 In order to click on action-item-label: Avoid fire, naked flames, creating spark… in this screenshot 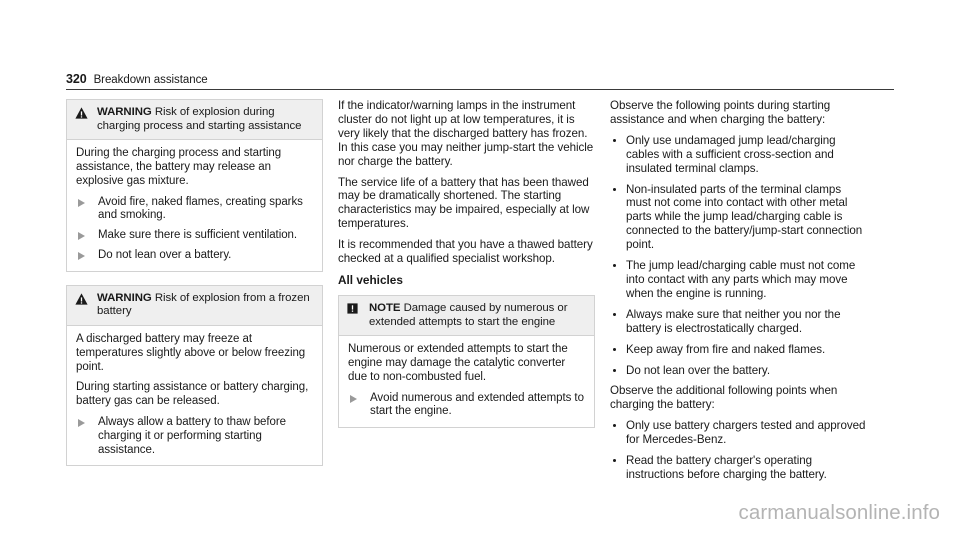, I will do `click(200, 208)`.